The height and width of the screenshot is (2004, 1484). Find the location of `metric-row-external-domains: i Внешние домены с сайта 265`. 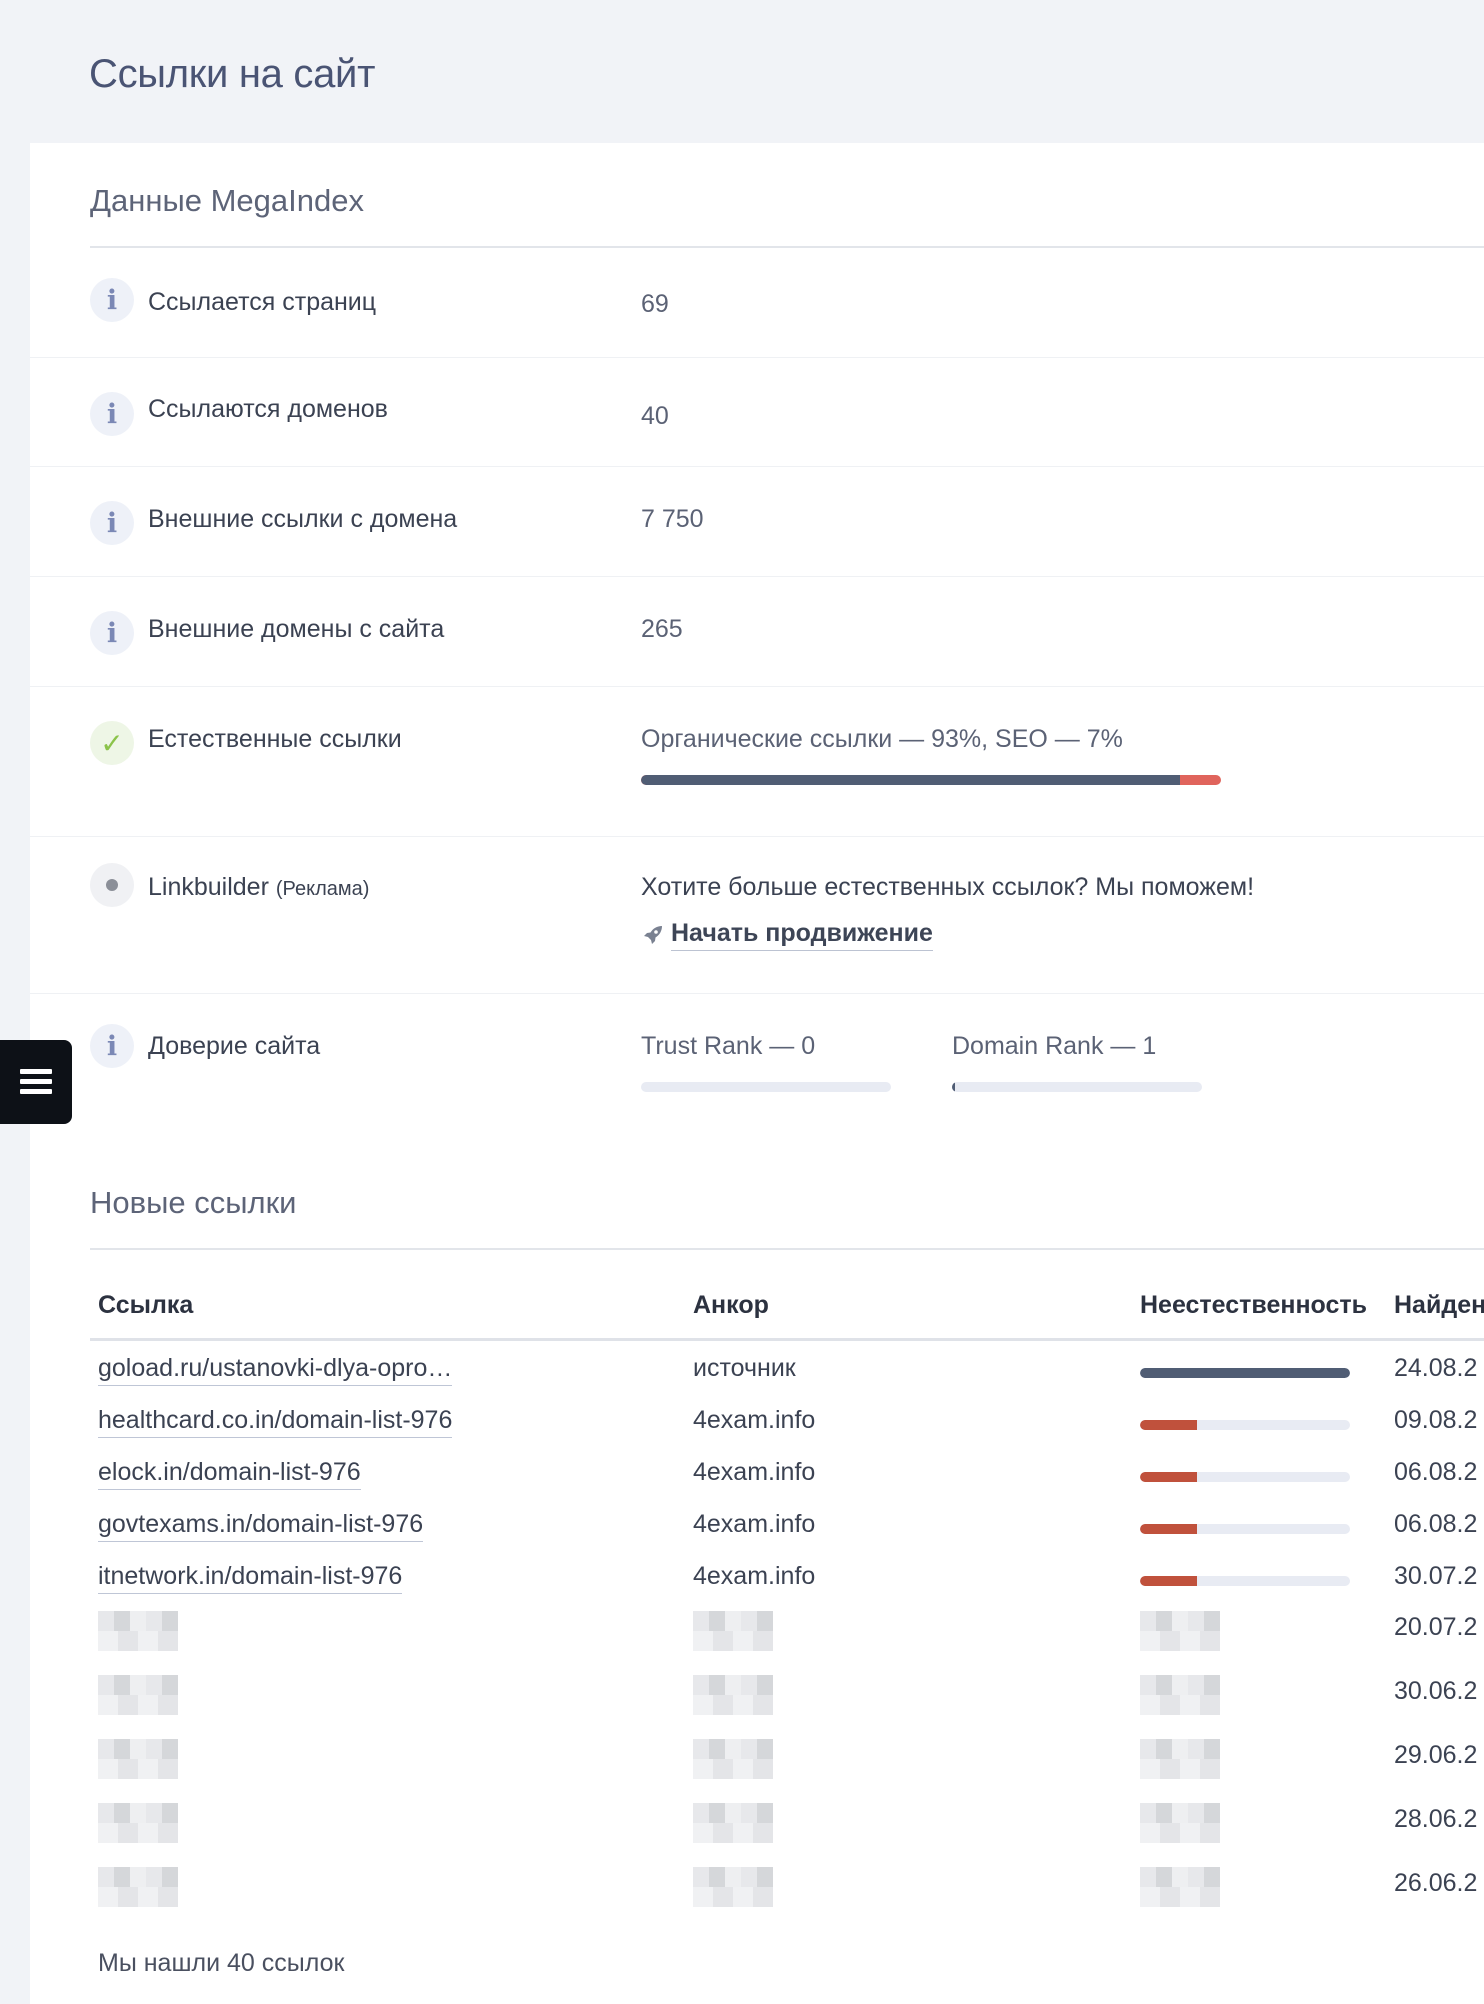

metric-row-external-domains: i Внешние домены с сайта 265 is located at coordinates (757, 632).